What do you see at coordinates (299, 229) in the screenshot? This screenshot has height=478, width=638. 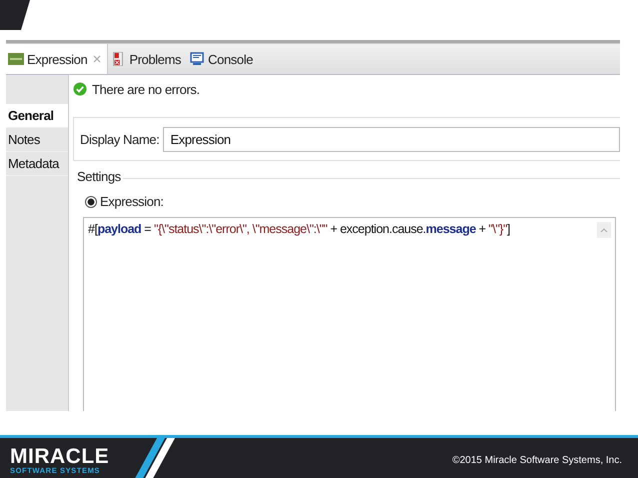 I see `code-line: #[payload = "{\"status\":\"error\", \"message\":\"" + exception.cause.message + "\"}"]` at bounding box center [299, 229].